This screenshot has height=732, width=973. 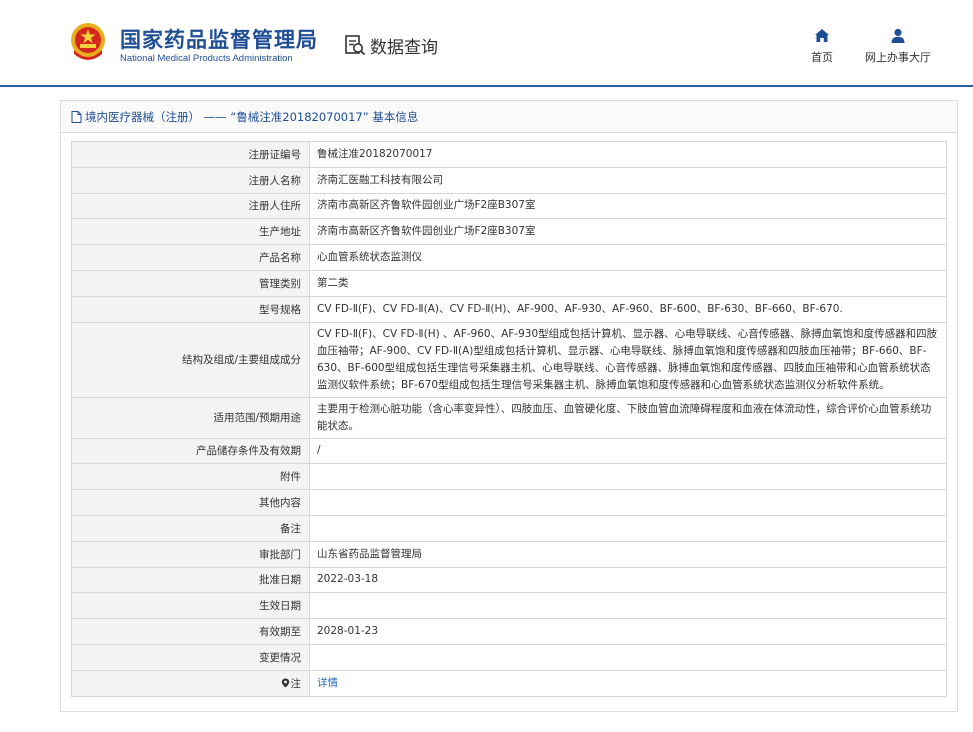 I want to click on table-row: 附件, so click(x=509, y=477).